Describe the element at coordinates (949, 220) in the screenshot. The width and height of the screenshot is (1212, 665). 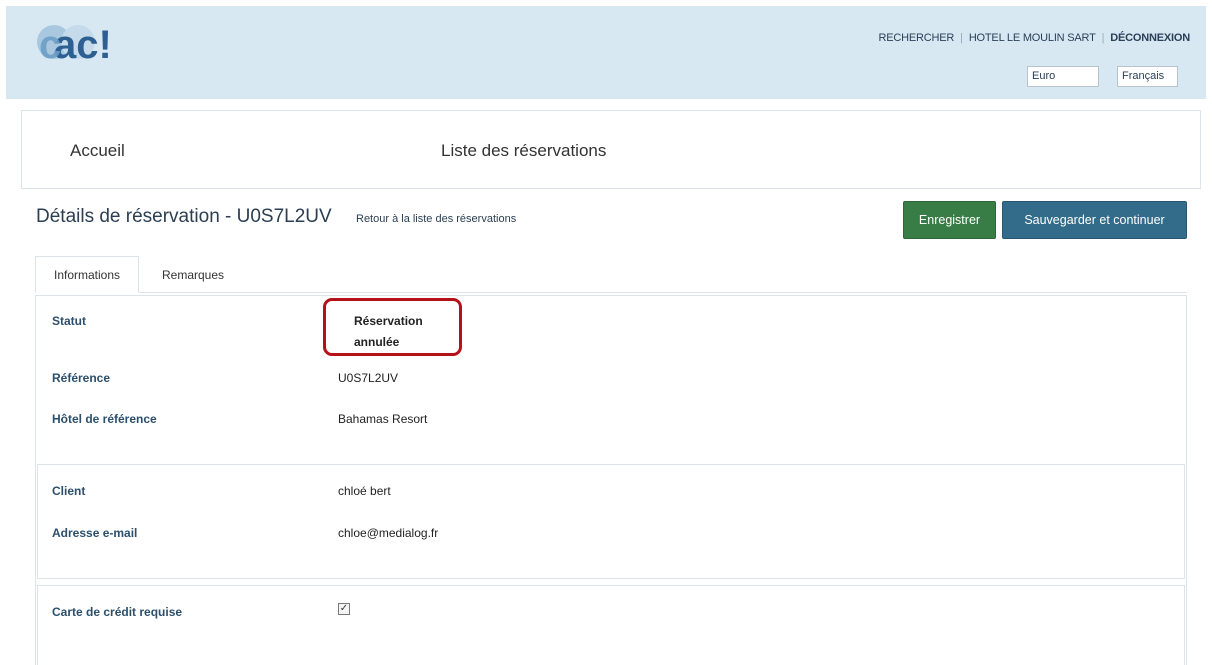
I see `save-button: Enregistrer` at that location.